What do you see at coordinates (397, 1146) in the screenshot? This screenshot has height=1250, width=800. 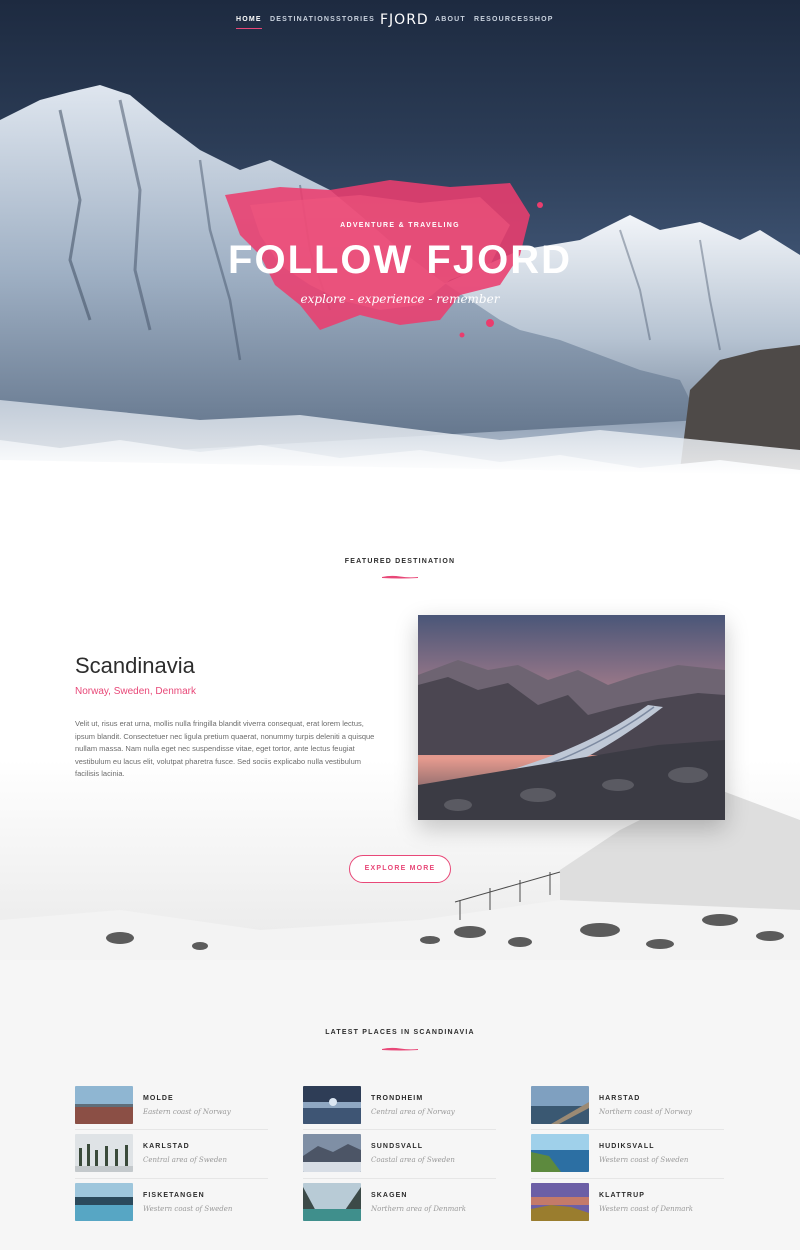 I see `place-name: SUNDSVALL` at bounding box center [397, 1146].